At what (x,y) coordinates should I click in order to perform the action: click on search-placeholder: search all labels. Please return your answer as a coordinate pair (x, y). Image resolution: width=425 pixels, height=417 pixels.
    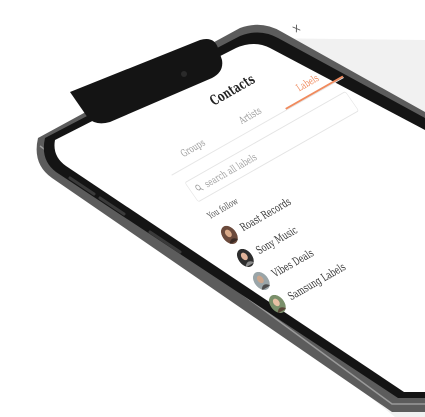
    Looking at the image, I should click on (230, 170).